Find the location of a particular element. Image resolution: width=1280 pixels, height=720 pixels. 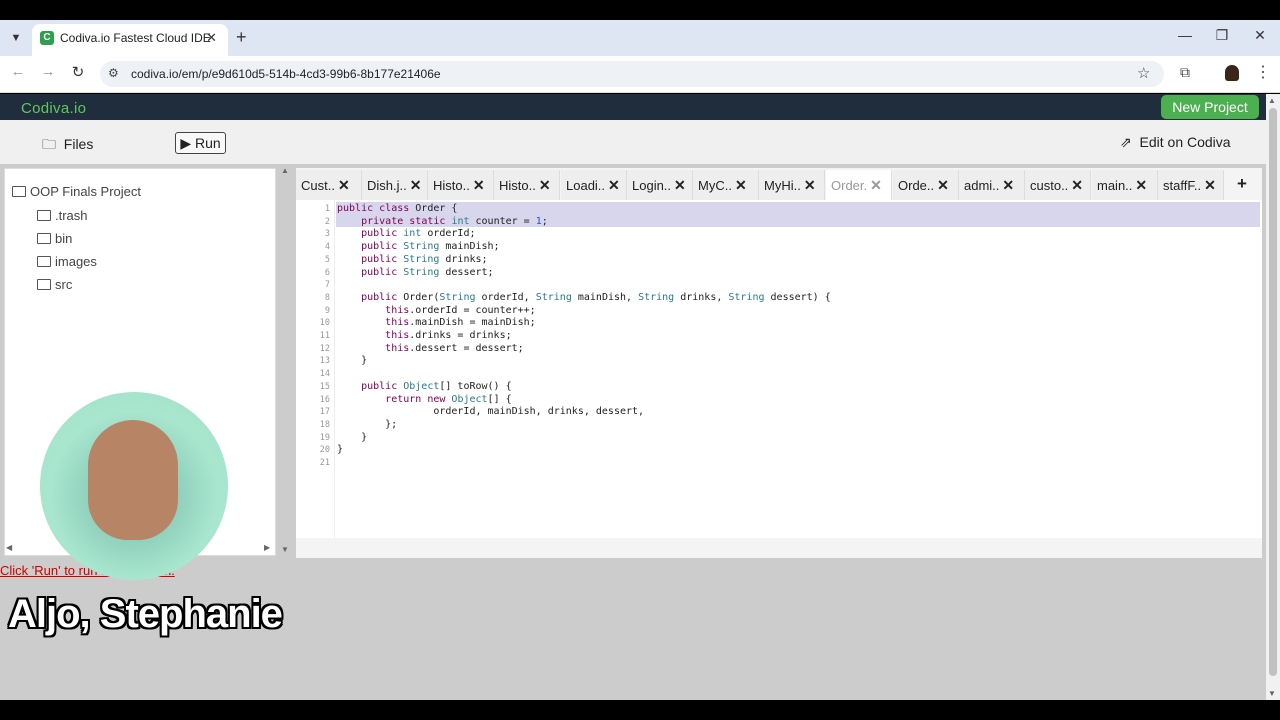

code-line: public Object[] toRow() { is located at coordinates (424, 386).